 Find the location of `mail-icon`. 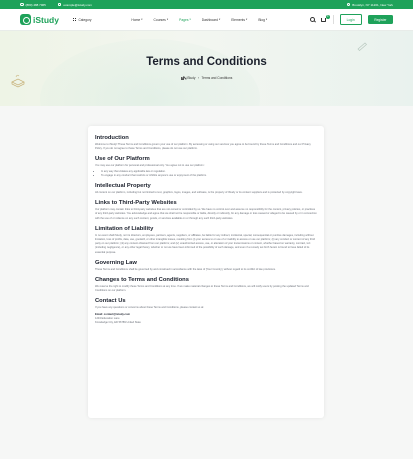

mail-icon is located at coordinates (59, 4).